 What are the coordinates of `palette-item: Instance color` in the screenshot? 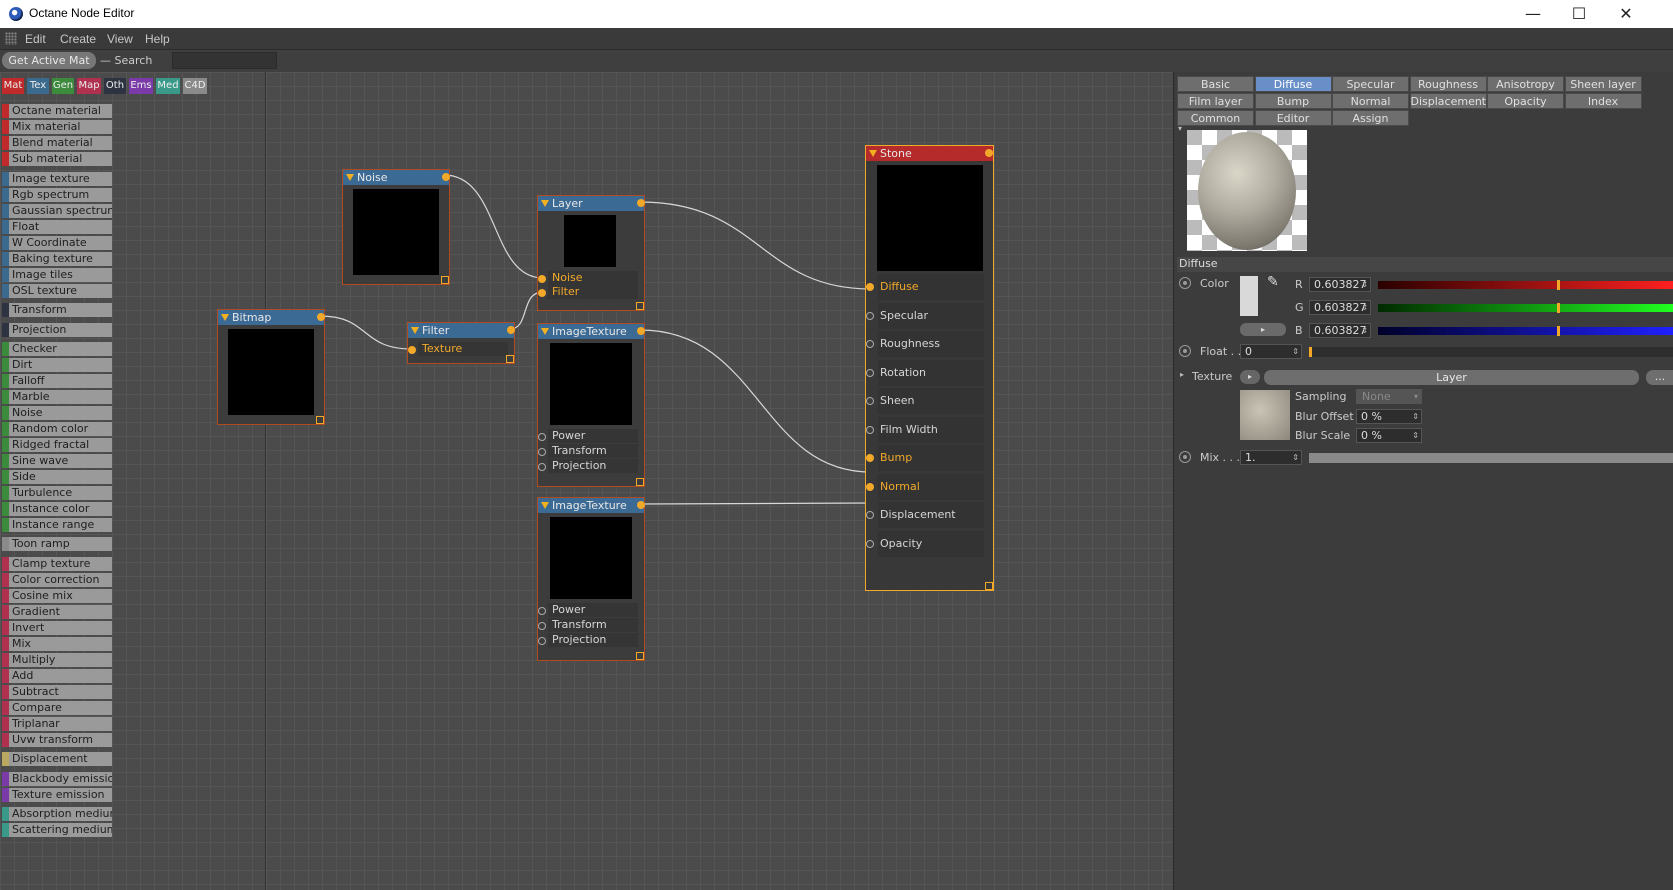 It's located at (57, 509).